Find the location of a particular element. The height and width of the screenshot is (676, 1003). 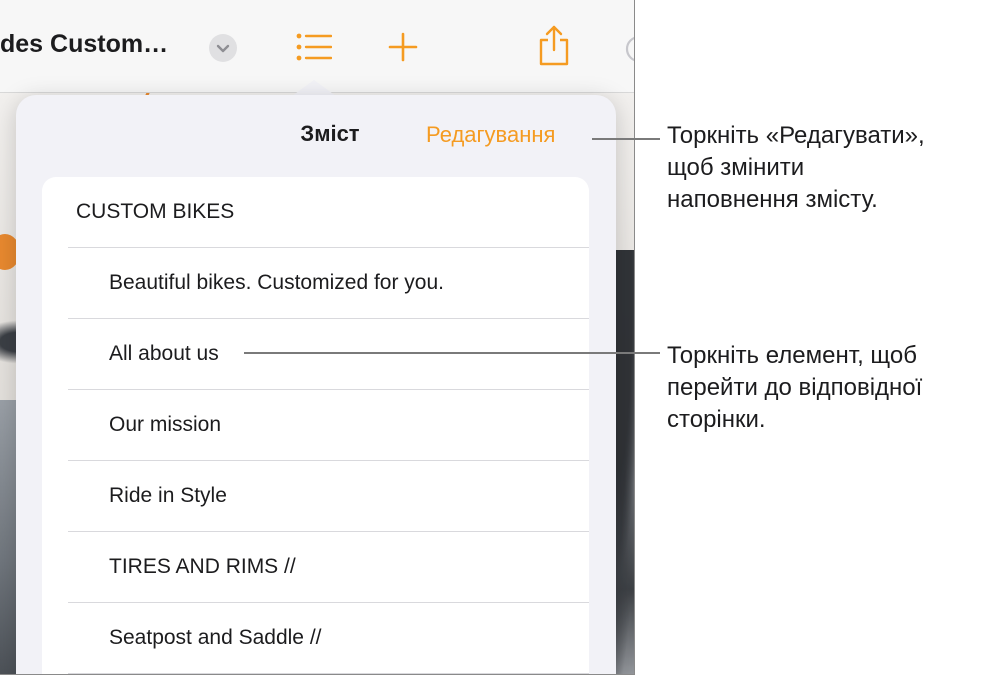

toc-item: Ride in Style is located at coordinates (315, 496).